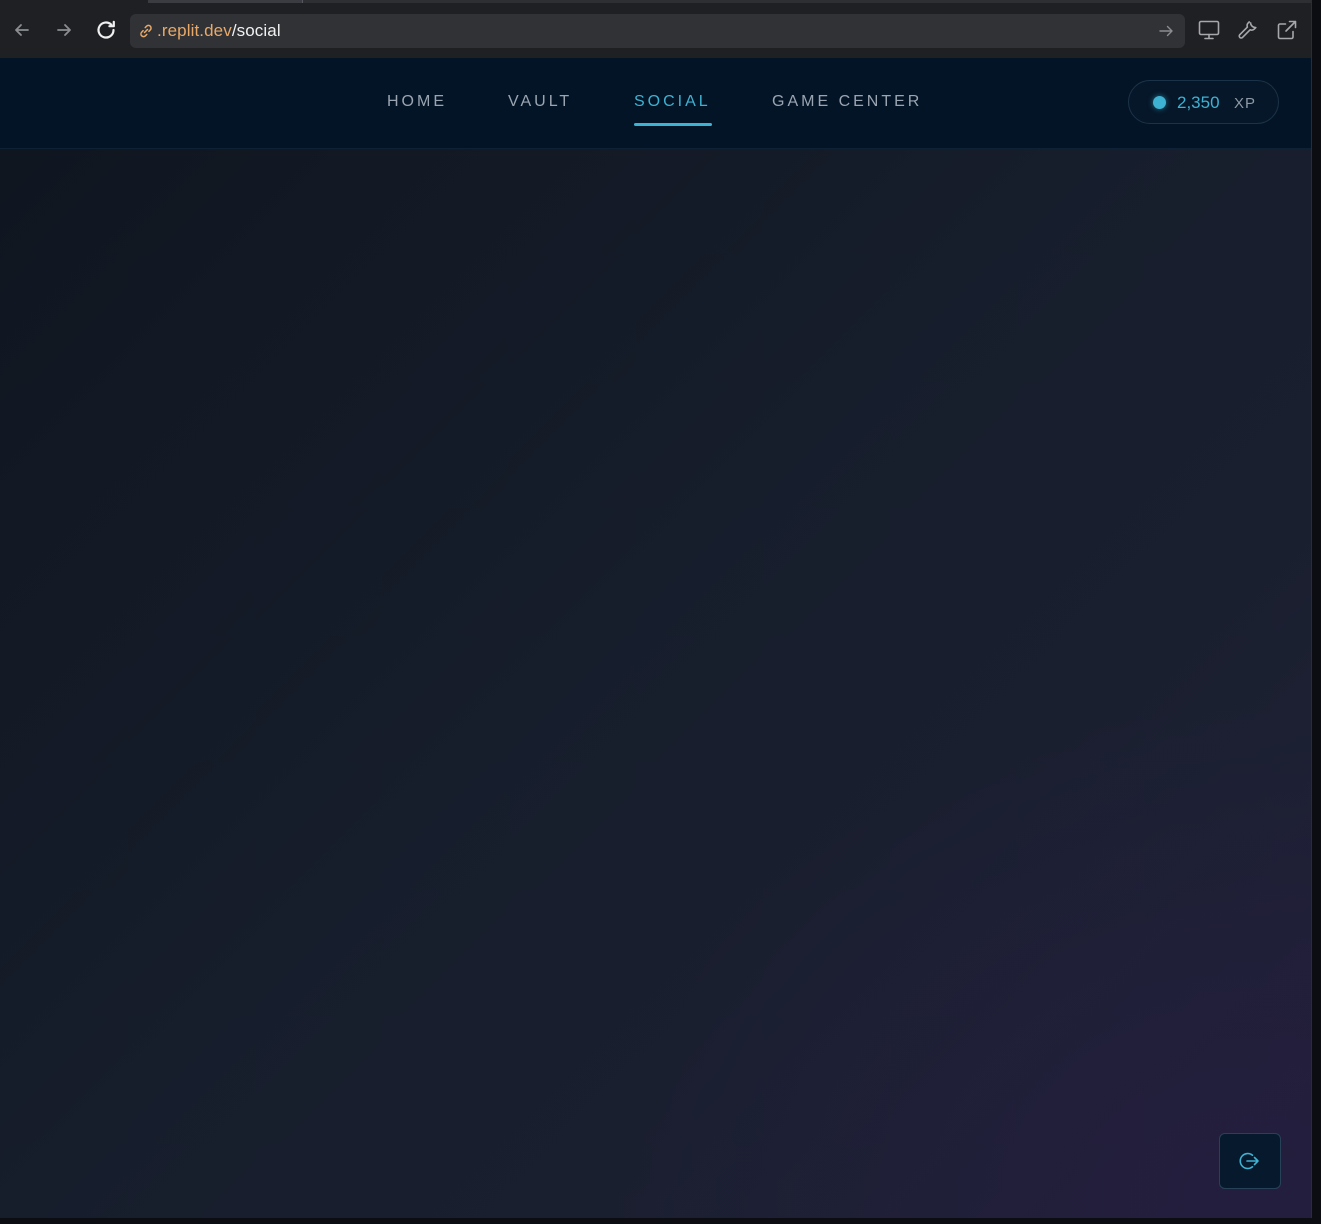  I want to click on logout-button, so click(1250, 1161).